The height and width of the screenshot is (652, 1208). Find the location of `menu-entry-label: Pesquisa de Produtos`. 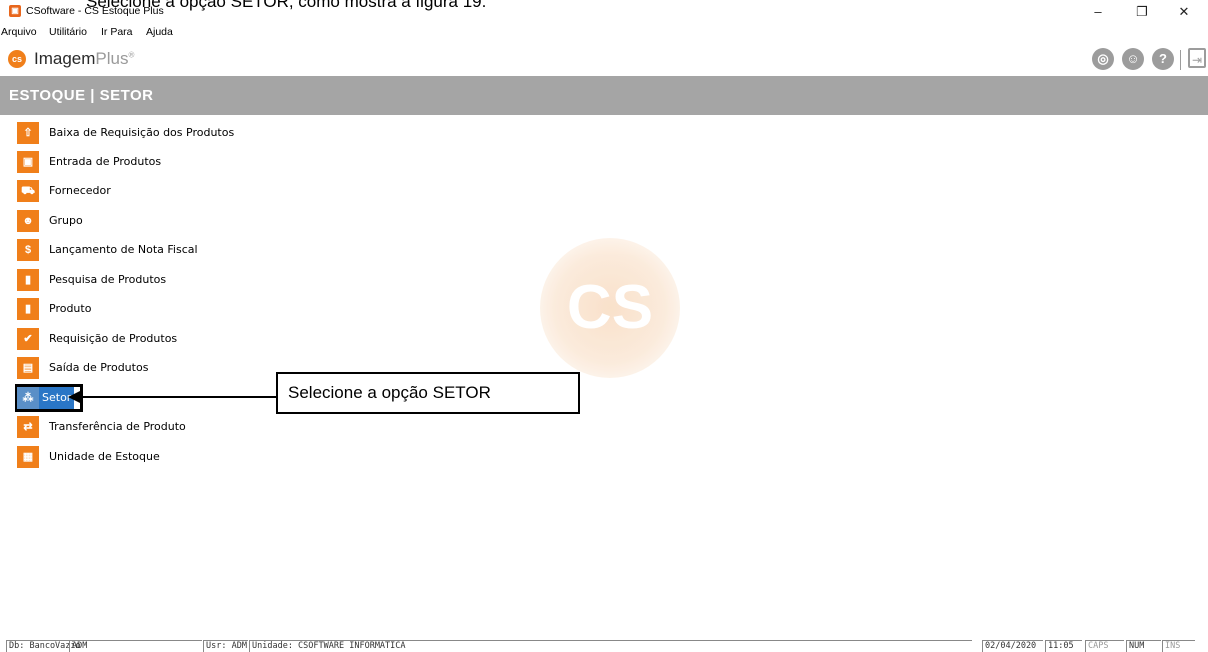

menu-entry-label: Pesquisa de Produtos is located at coordinates (108, 279).